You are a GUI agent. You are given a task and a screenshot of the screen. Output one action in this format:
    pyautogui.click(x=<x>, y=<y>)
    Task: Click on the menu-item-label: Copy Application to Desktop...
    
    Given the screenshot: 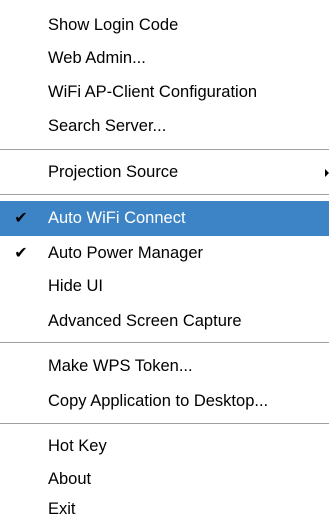 What is the action you would take?
    pyautogui.click(x=158, y=401)
    